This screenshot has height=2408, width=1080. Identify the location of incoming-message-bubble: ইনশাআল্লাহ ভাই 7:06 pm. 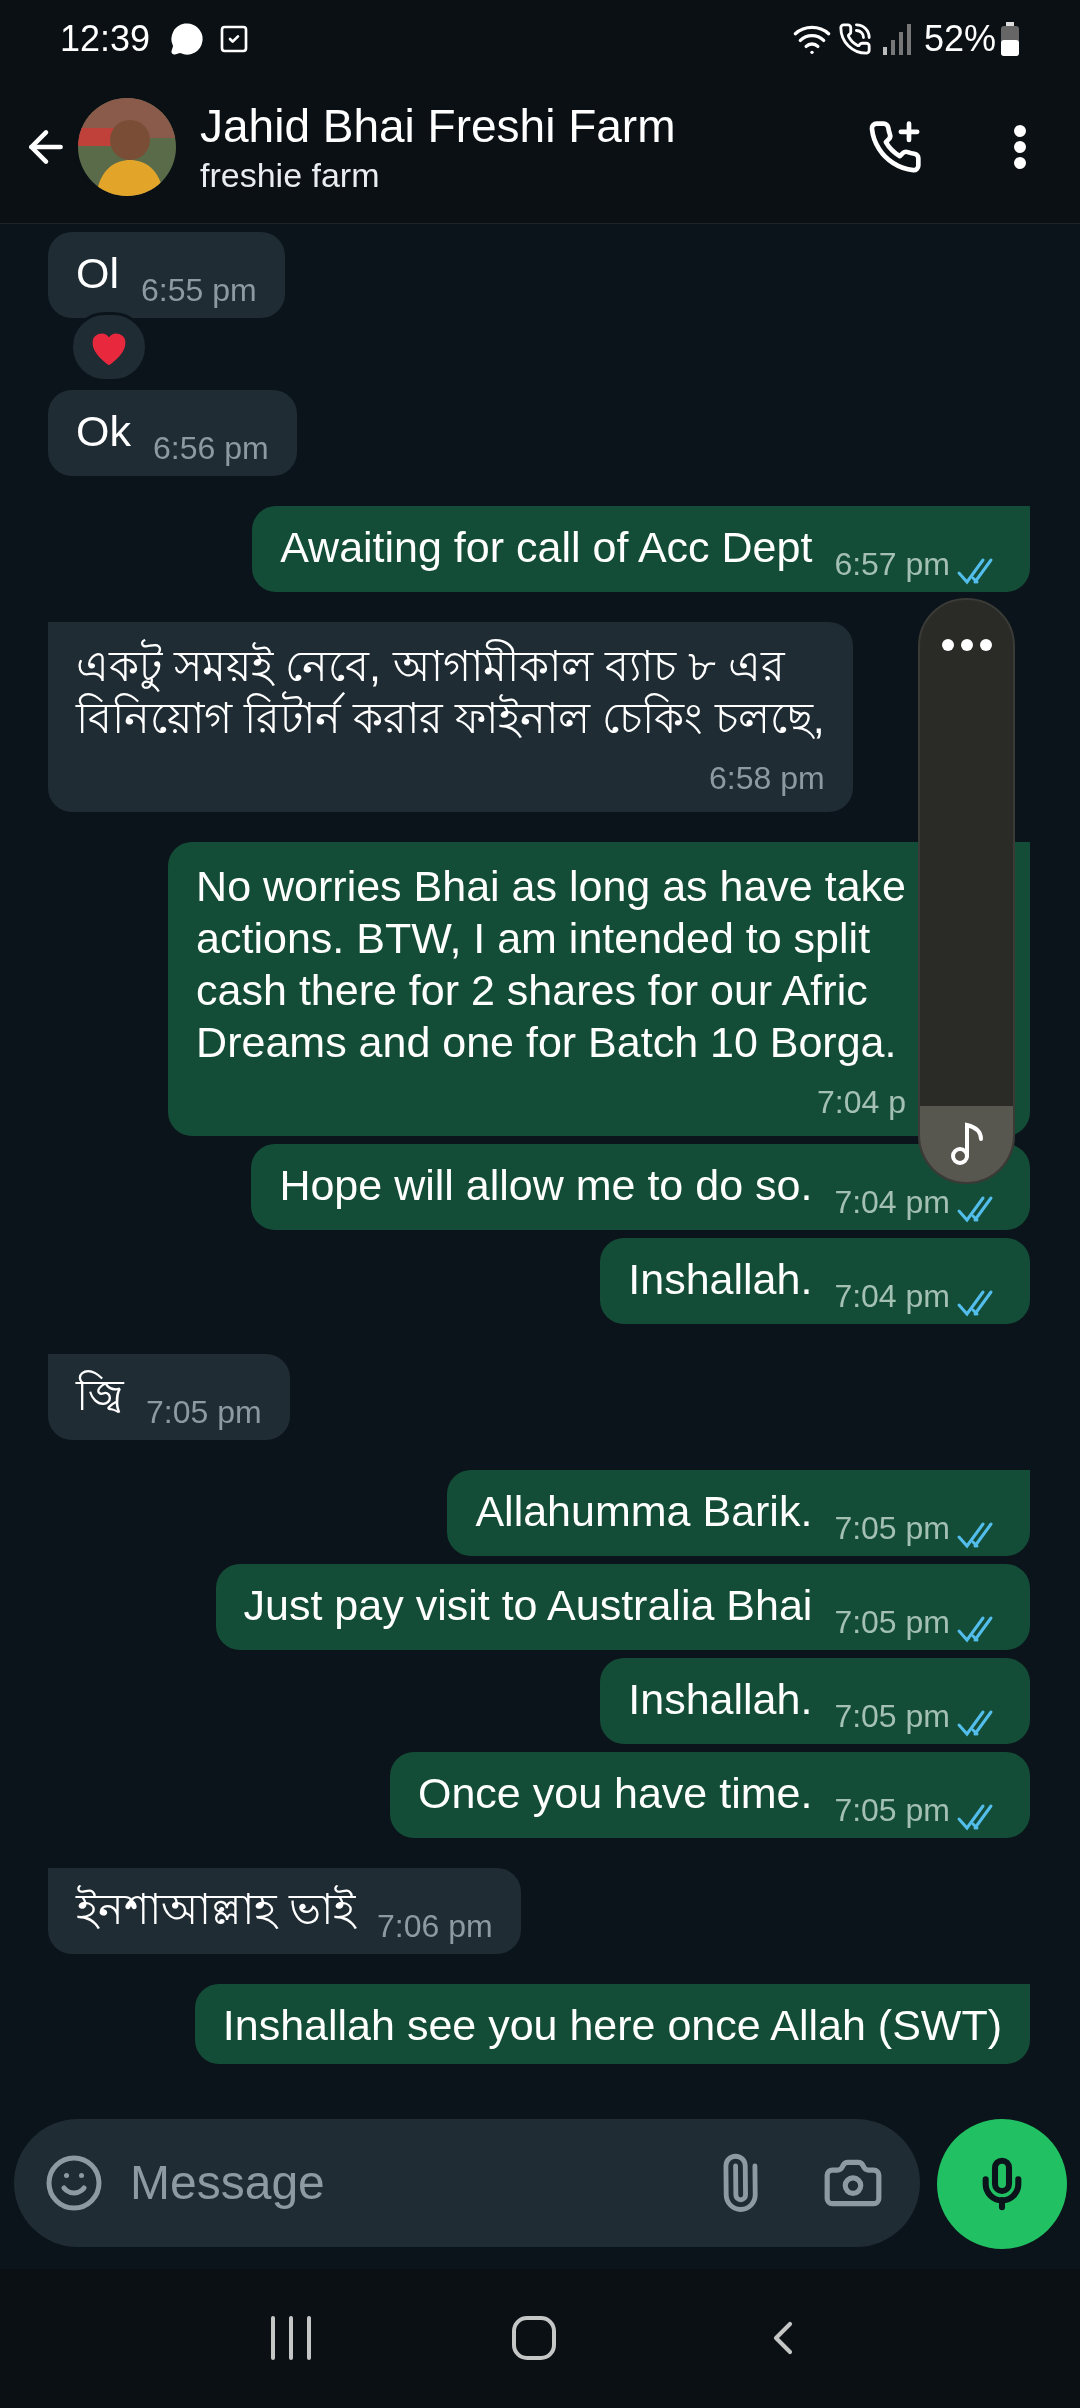
(284, 1910).